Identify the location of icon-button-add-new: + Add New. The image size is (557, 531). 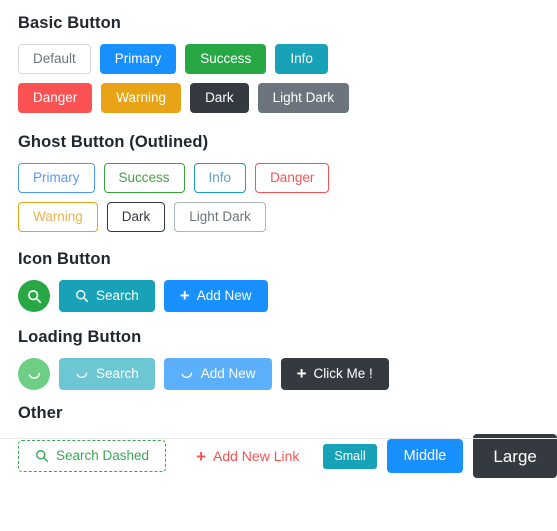
(215, 296).